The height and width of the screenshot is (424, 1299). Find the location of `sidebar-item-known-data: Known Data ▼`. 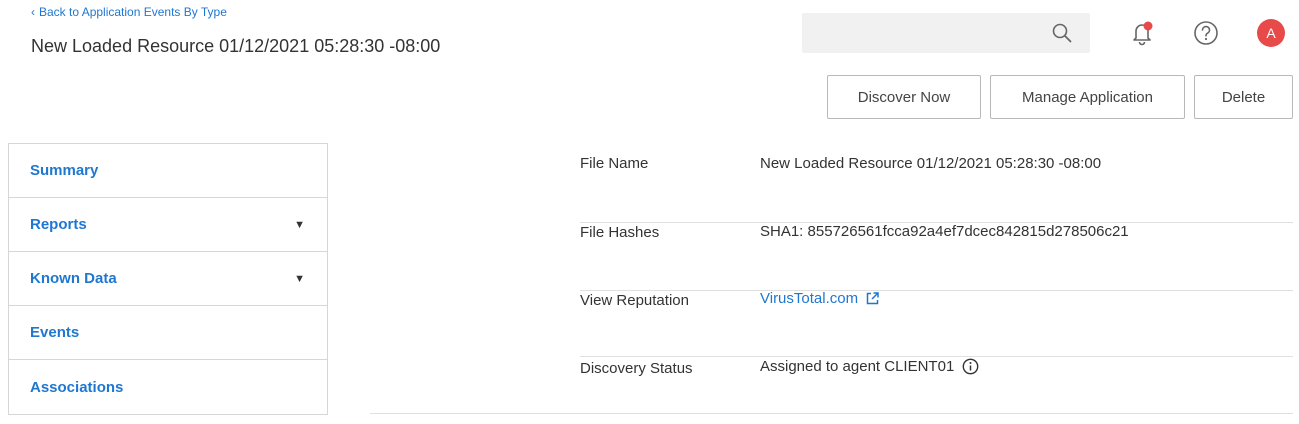

sidebar-item-known-data: Known Data ▼ is located at coordinates (168, 279).